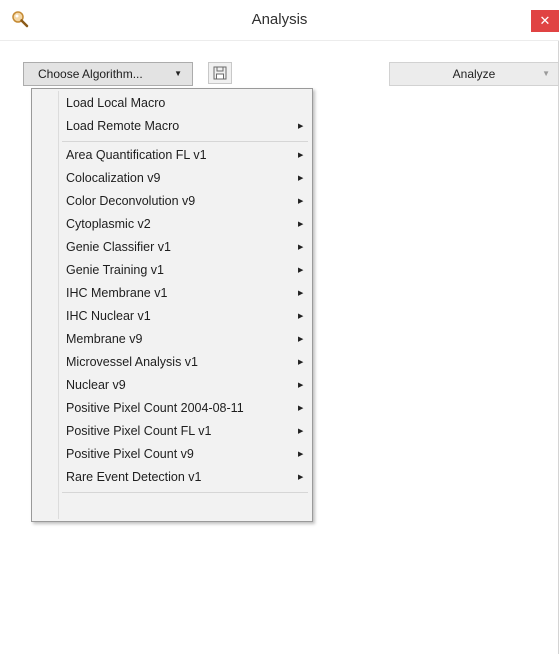 This screenshot has height=654, width=559. I want to click on menu-item-label: IHC Nuclear v1, so click(108, 316).